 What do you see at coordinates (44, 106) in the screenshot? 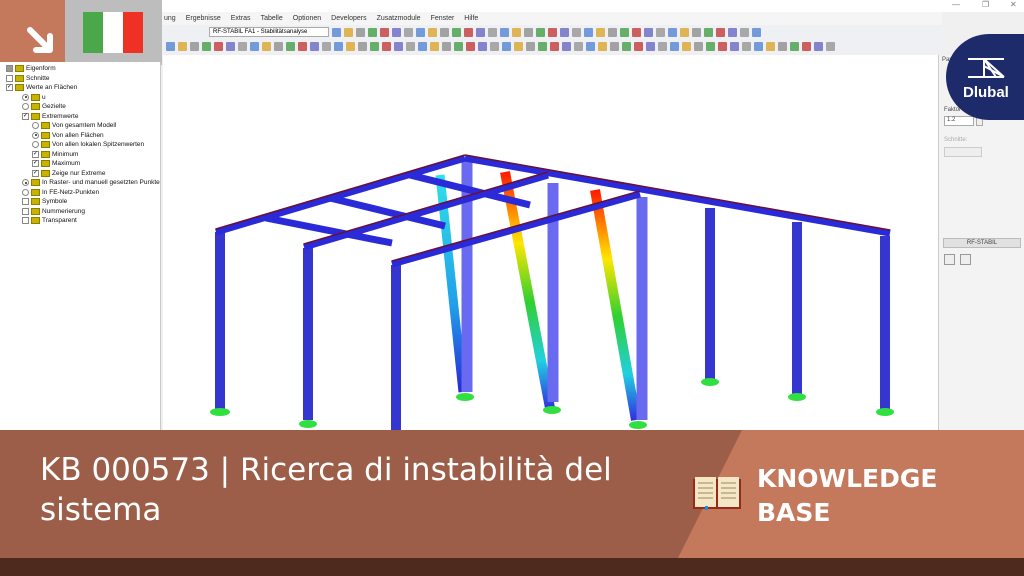
I see `tree-item: Gezielte` at bounding box center [44, 106].